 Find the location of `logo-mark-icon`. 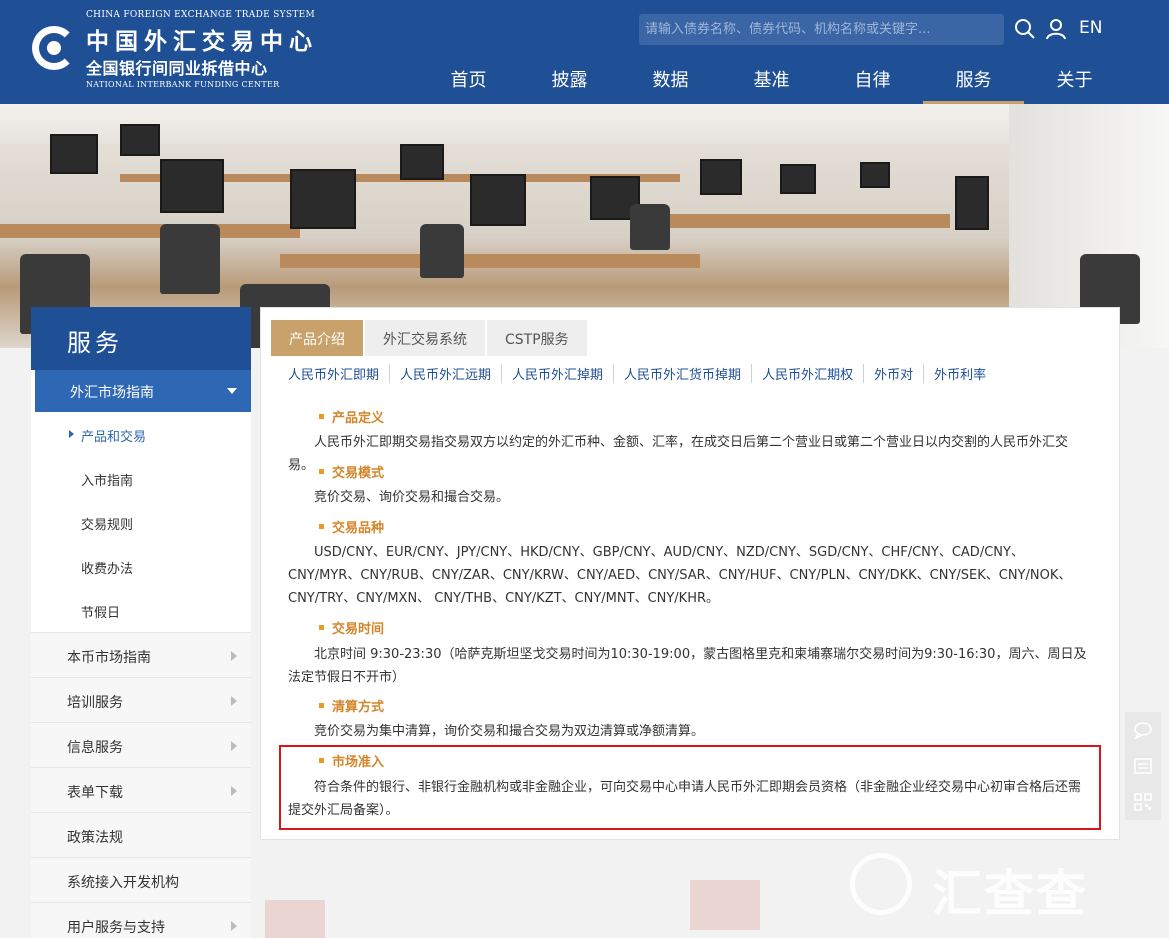

logo-mark-icon is located at coordinates (54, 48).